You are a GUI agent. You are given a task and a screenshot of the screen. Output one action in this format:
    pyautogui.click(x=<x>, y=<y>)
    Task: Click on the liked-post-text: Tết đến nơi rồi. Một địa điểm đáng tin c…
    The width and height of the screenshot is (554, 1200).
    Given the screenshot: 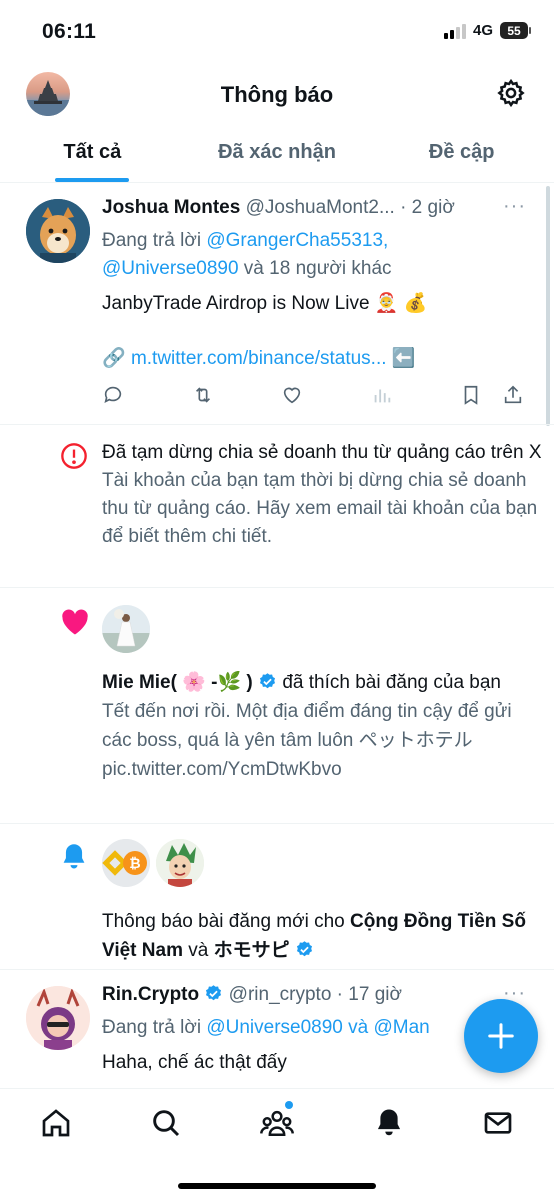 What is the action you would take?
    pyautogui.click(x=307, y=740)
    